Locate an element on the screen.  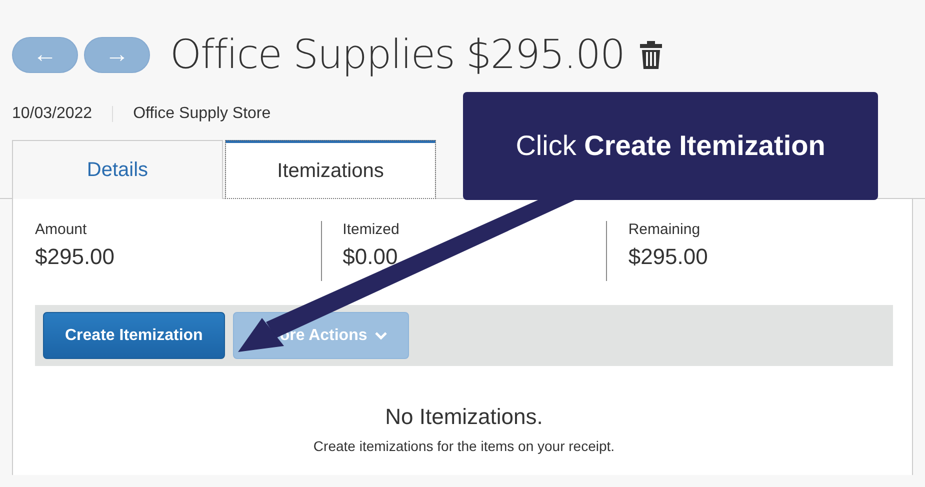
summary-label: Remaining is located at coordinates (665, 229).